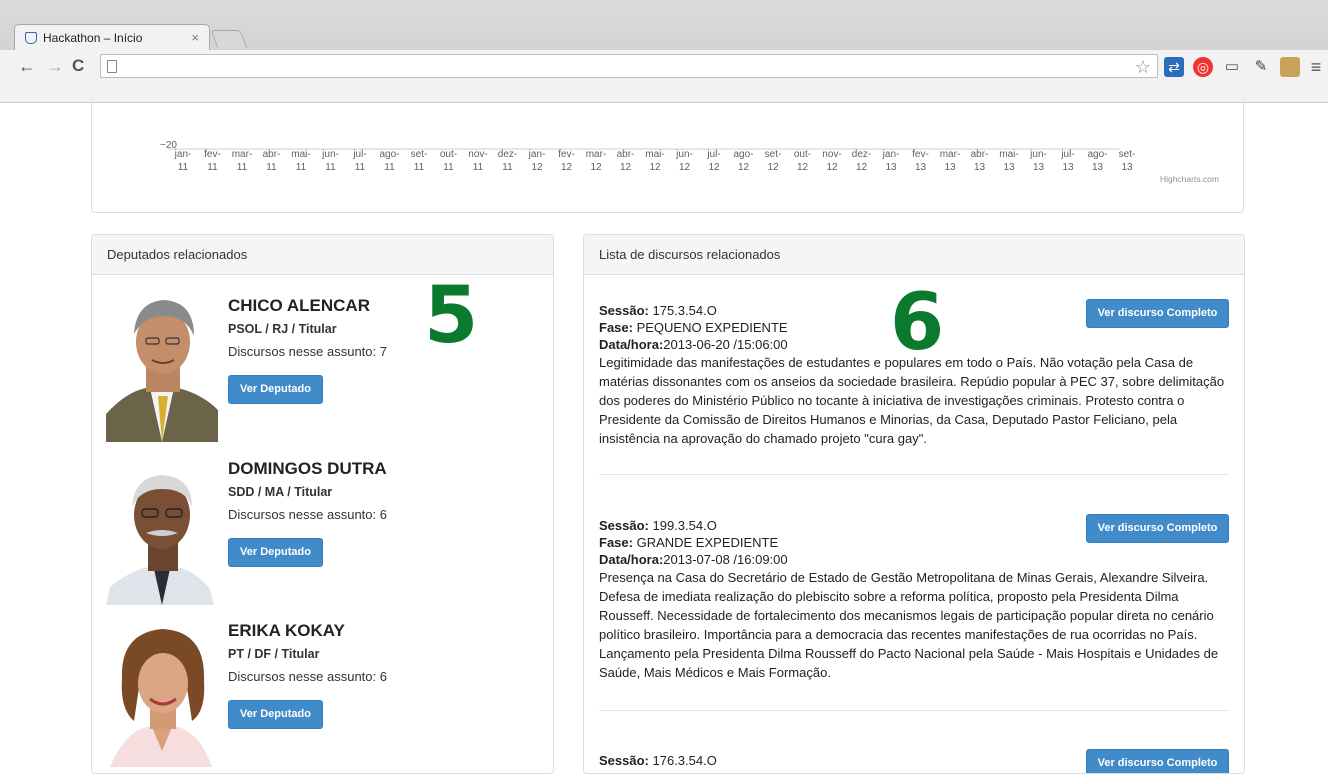 The width and height of the screenshot is (1328, 774). Describe the element at coordinates (725, 559) in the screenshot. I see `datetime-value: 2013-07-08 /16:09:00` at that location.